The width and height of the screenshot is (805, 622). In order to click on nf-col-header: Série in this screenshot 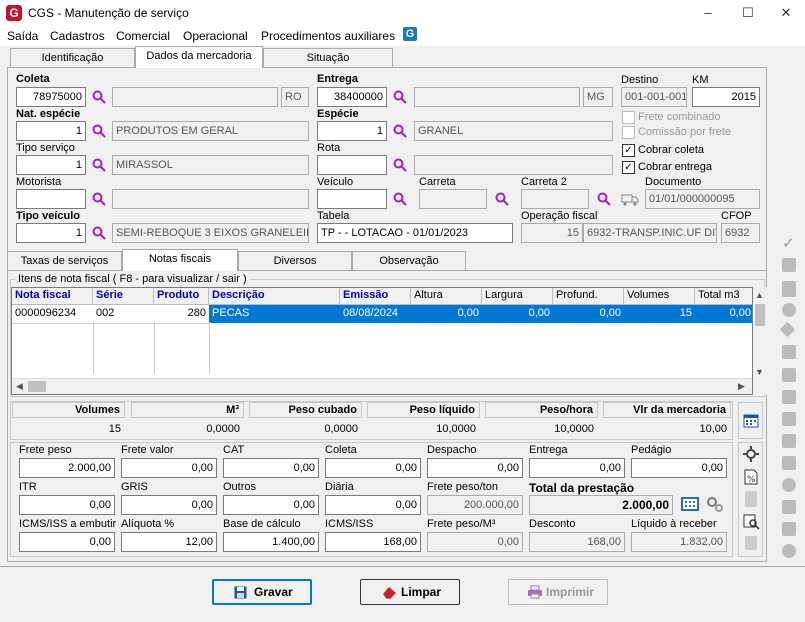, I will do `click(123, 296)`.